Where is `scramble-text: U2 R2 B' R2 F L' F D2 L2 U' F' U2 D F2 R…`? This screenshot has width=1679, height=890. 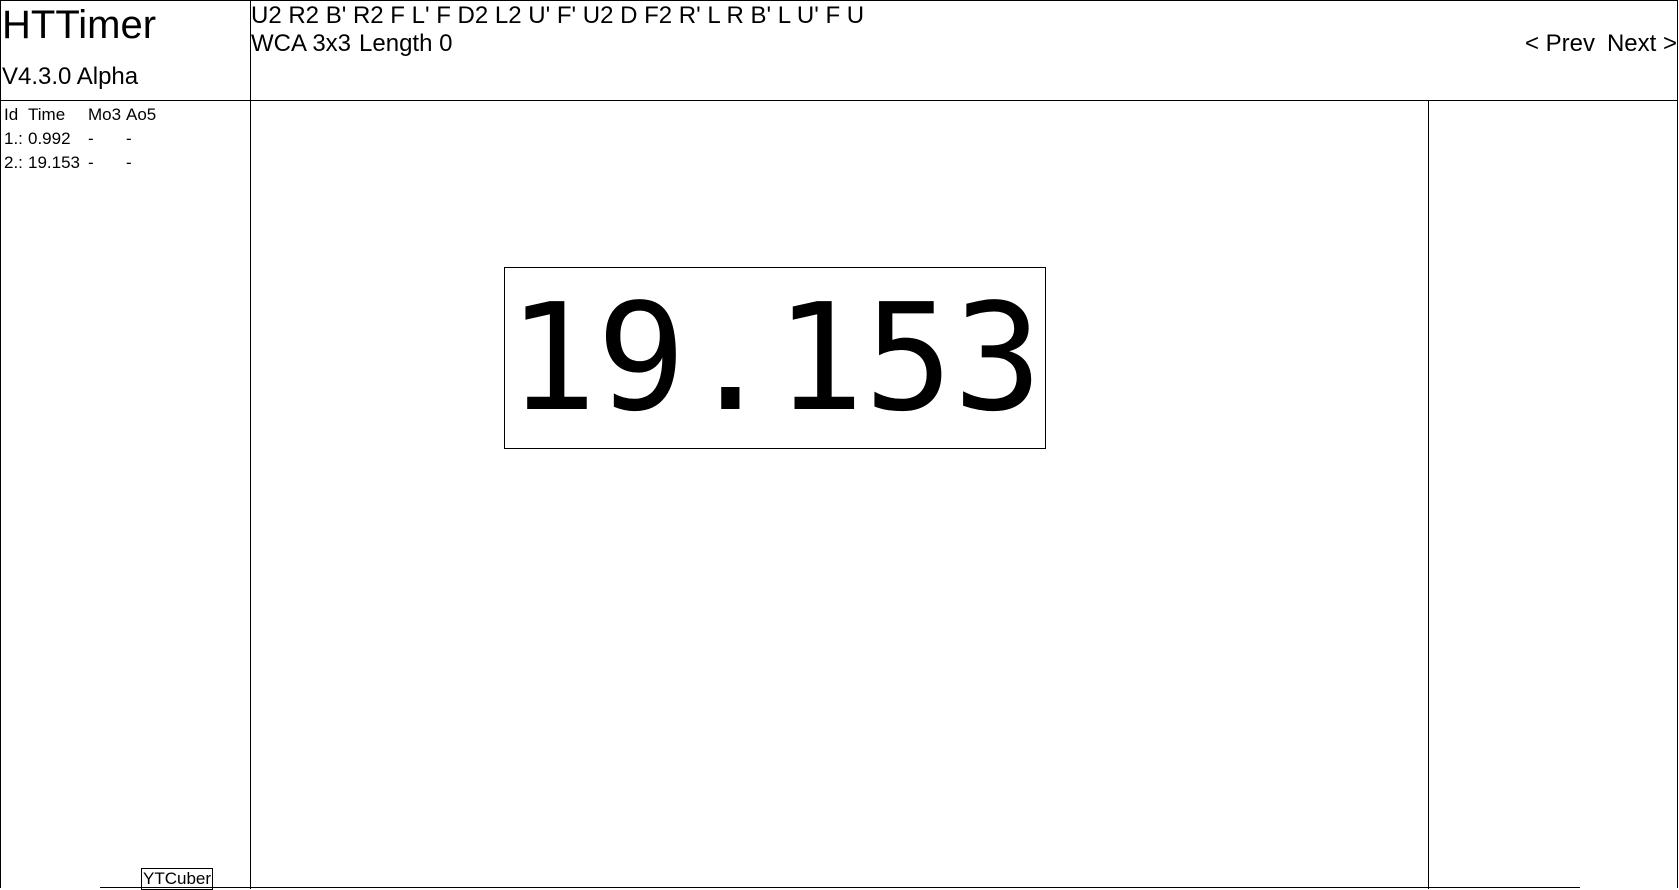
scramble-text: U2 R2 B' R2 F L' F D2 L2 U' F' U2 D F2 R… is located at coordinates (558, 15).